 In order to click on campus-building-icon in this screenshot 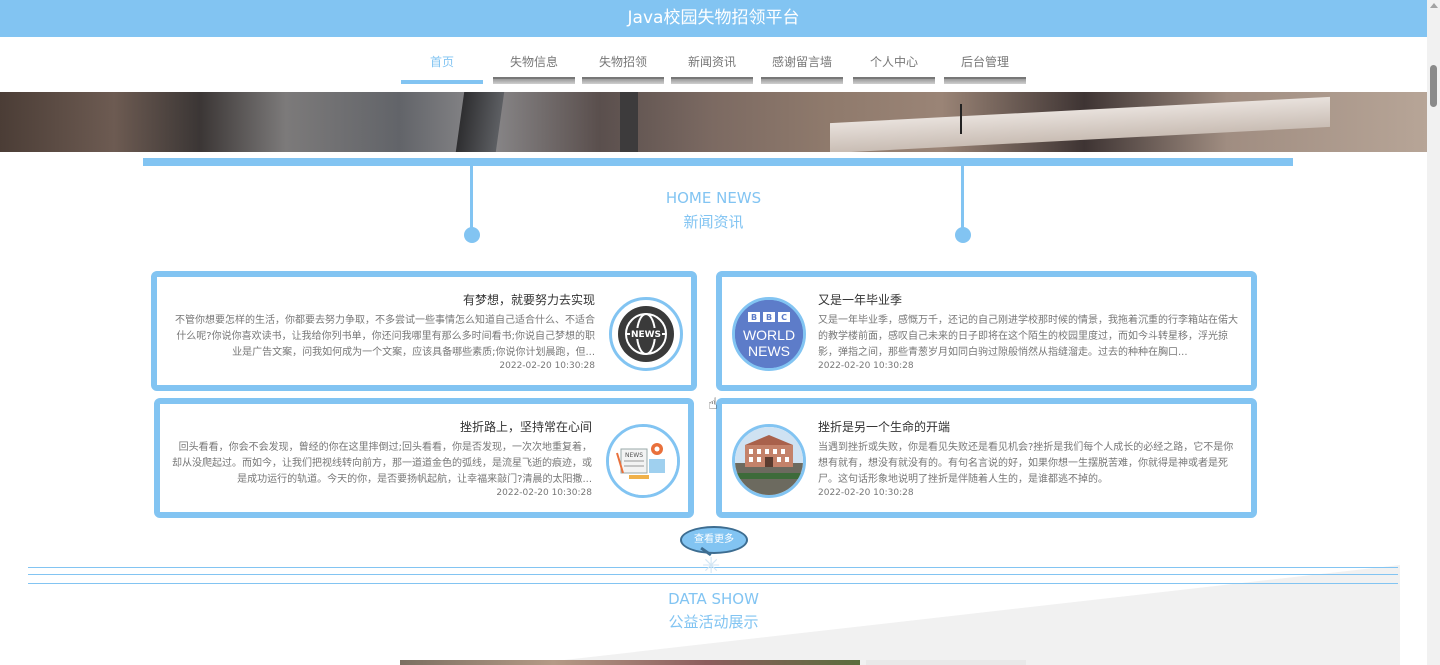, I will do `click(769, 461)`.